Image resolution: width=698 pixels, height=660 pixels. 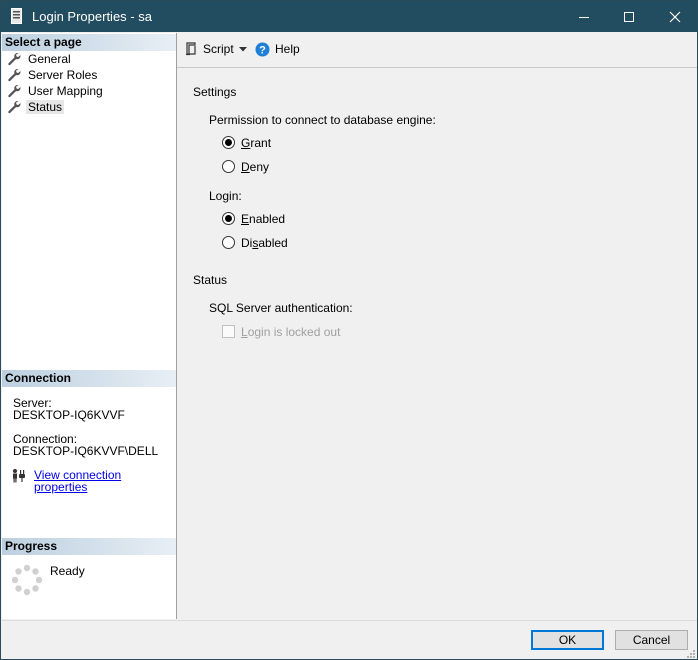 What do you see at coordinates (228, 331) in the screenshot?
I see `login-locked-out-checkbox` at bounding box center [228, 331].